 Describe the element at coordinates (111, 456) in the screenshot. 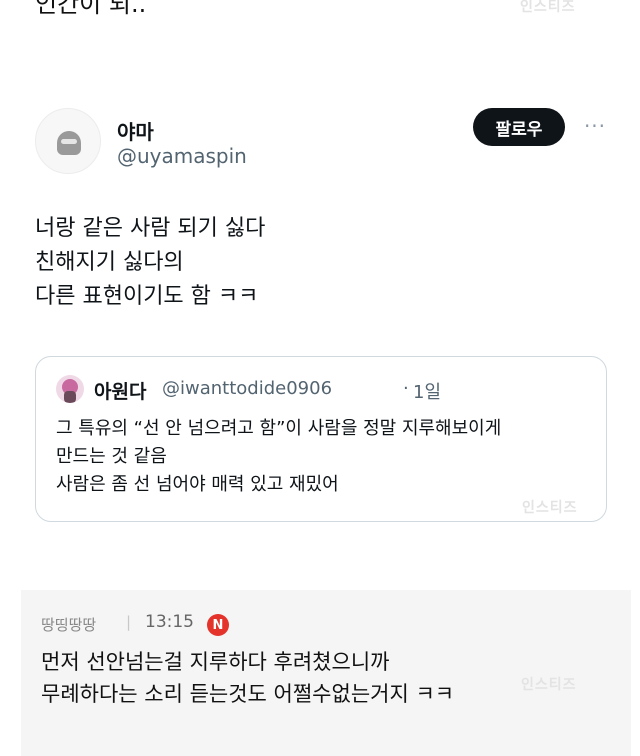

I see `quoted-text-line: 만드는 것 같음` at that location.